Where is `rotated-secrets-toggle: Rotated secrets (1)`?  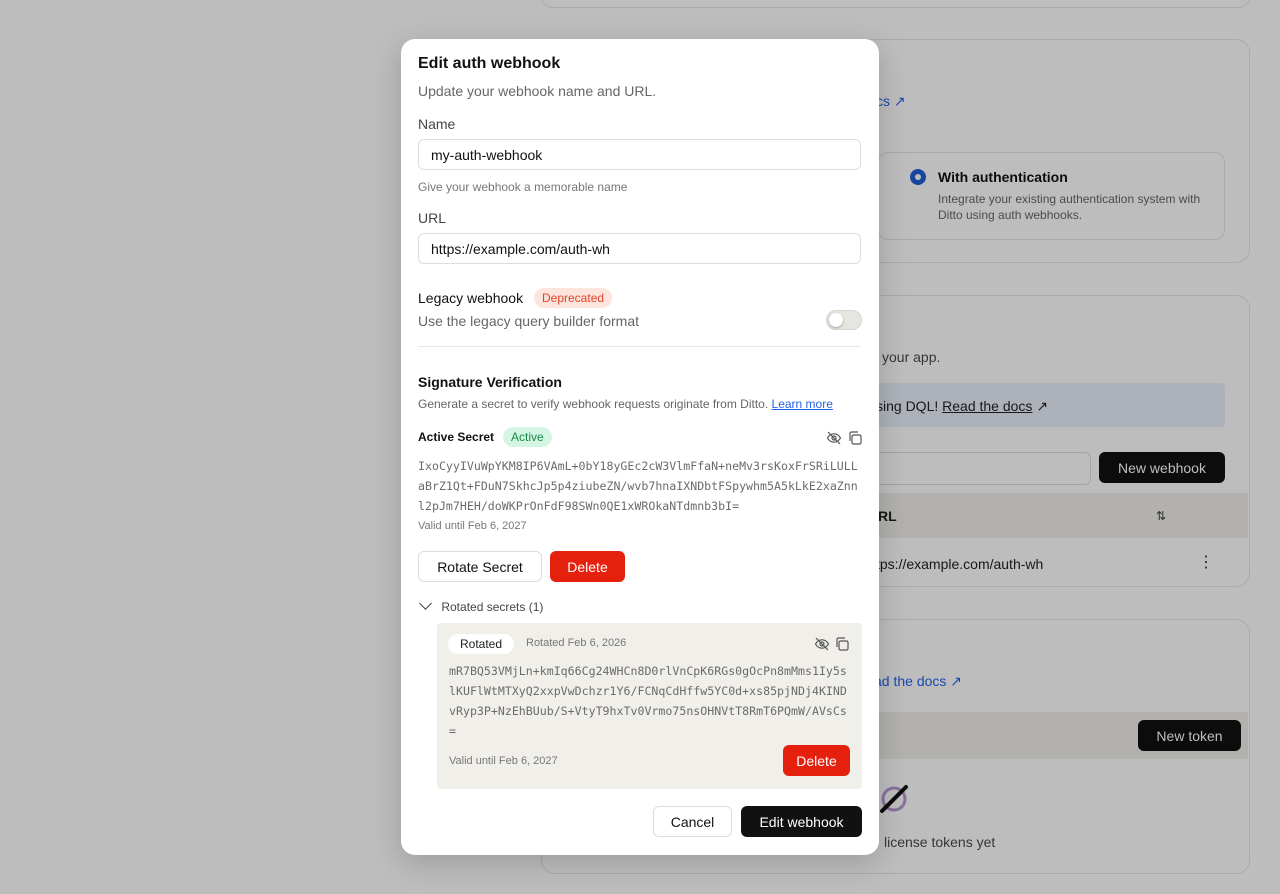
rotated-secrets-toggle: Rotated secrets (1) is located at coordinates (481, 605).